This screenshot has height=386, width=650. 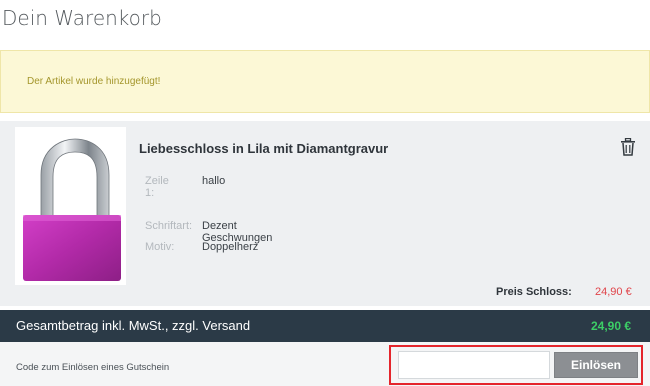 What do you see at coordinates (72, 209) in the screenshot?
I see `padlock-purple-image` at bounding box center [72, 209].